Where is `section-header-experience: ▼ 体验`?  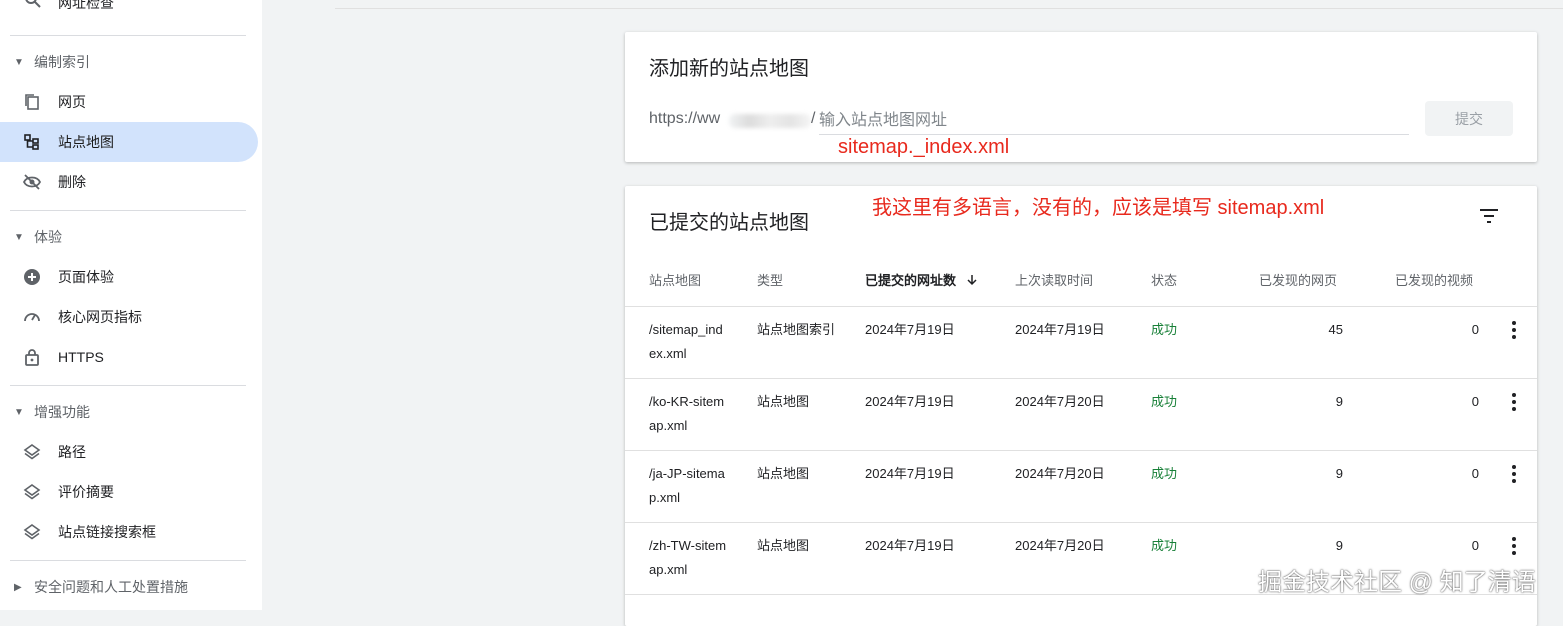
section-header-experience: ▼ 体验 is located at coordinates (38, 237).